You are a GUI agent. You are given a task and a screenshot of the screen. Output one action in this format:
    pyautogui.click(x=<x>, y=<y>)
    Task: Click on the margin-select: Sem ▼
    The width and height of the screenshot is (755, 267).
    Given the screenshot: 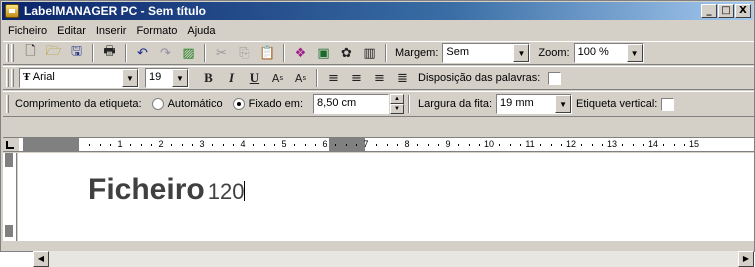 What is the action you would take?
    pyautogui.click(x=486, y=53)
    